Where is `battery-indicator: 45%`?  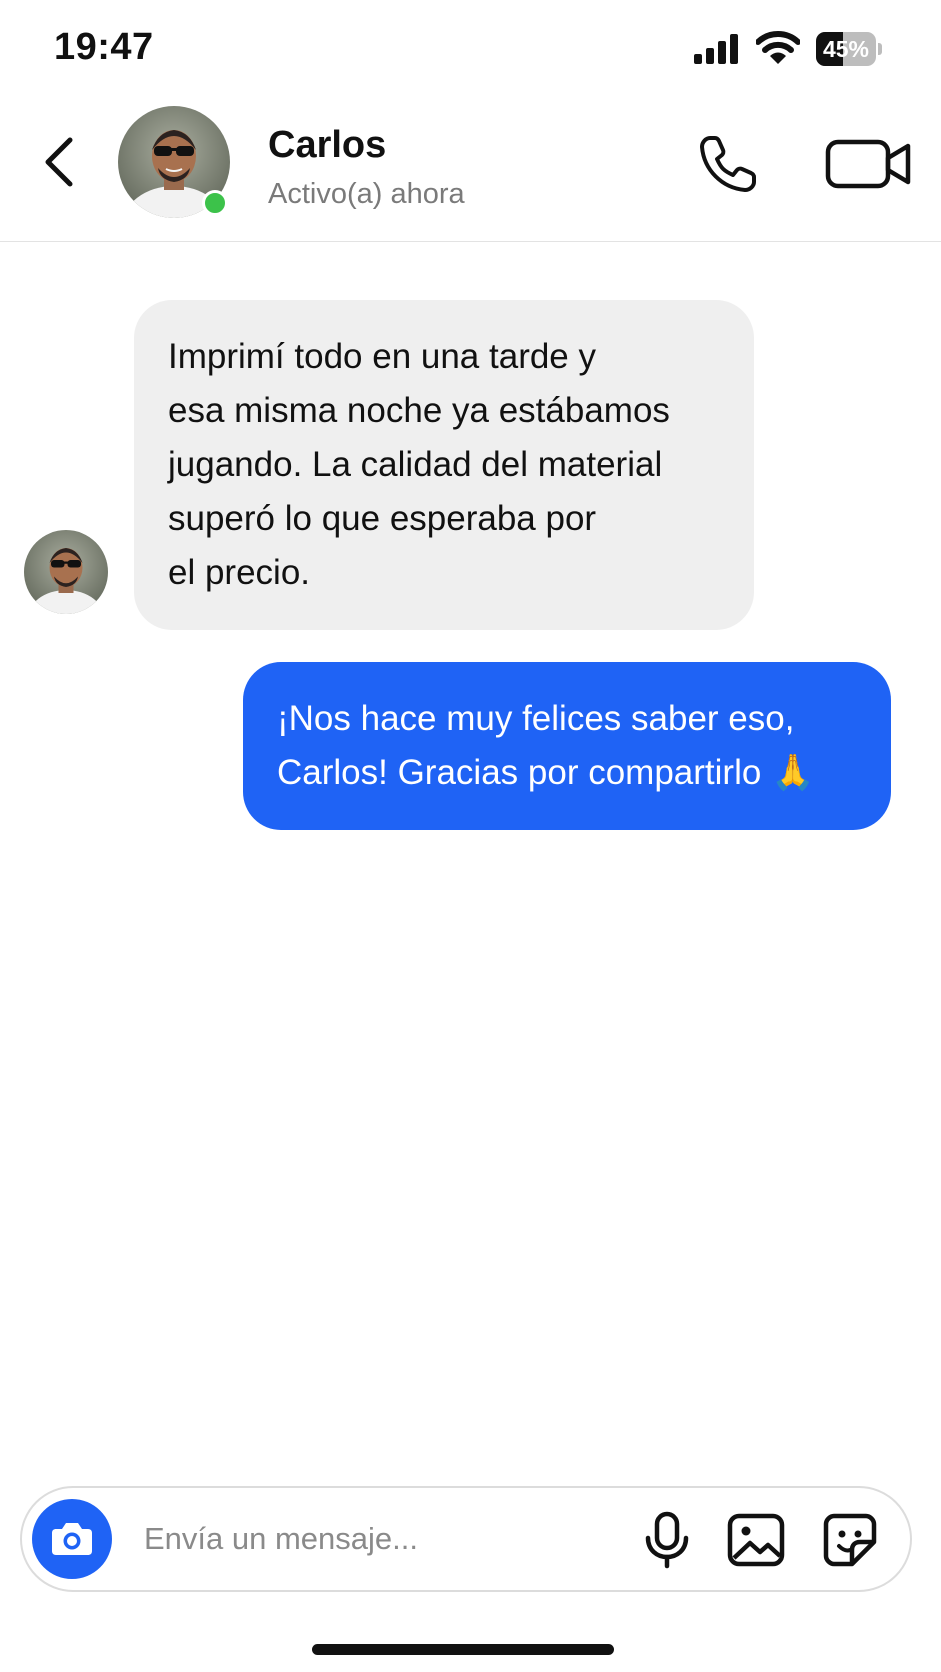
battery-indicator: 45% is located at coordinates (849, 49).